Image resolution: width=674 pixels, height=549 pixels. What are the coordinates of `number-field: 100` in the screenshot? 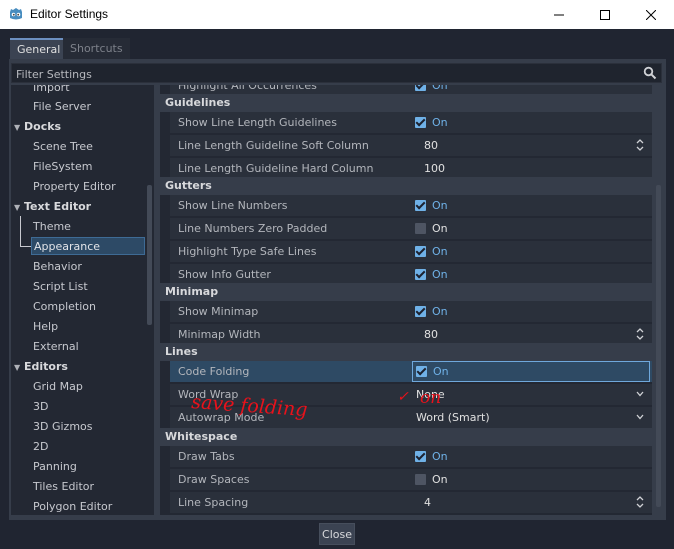 It's located at (531, 168).